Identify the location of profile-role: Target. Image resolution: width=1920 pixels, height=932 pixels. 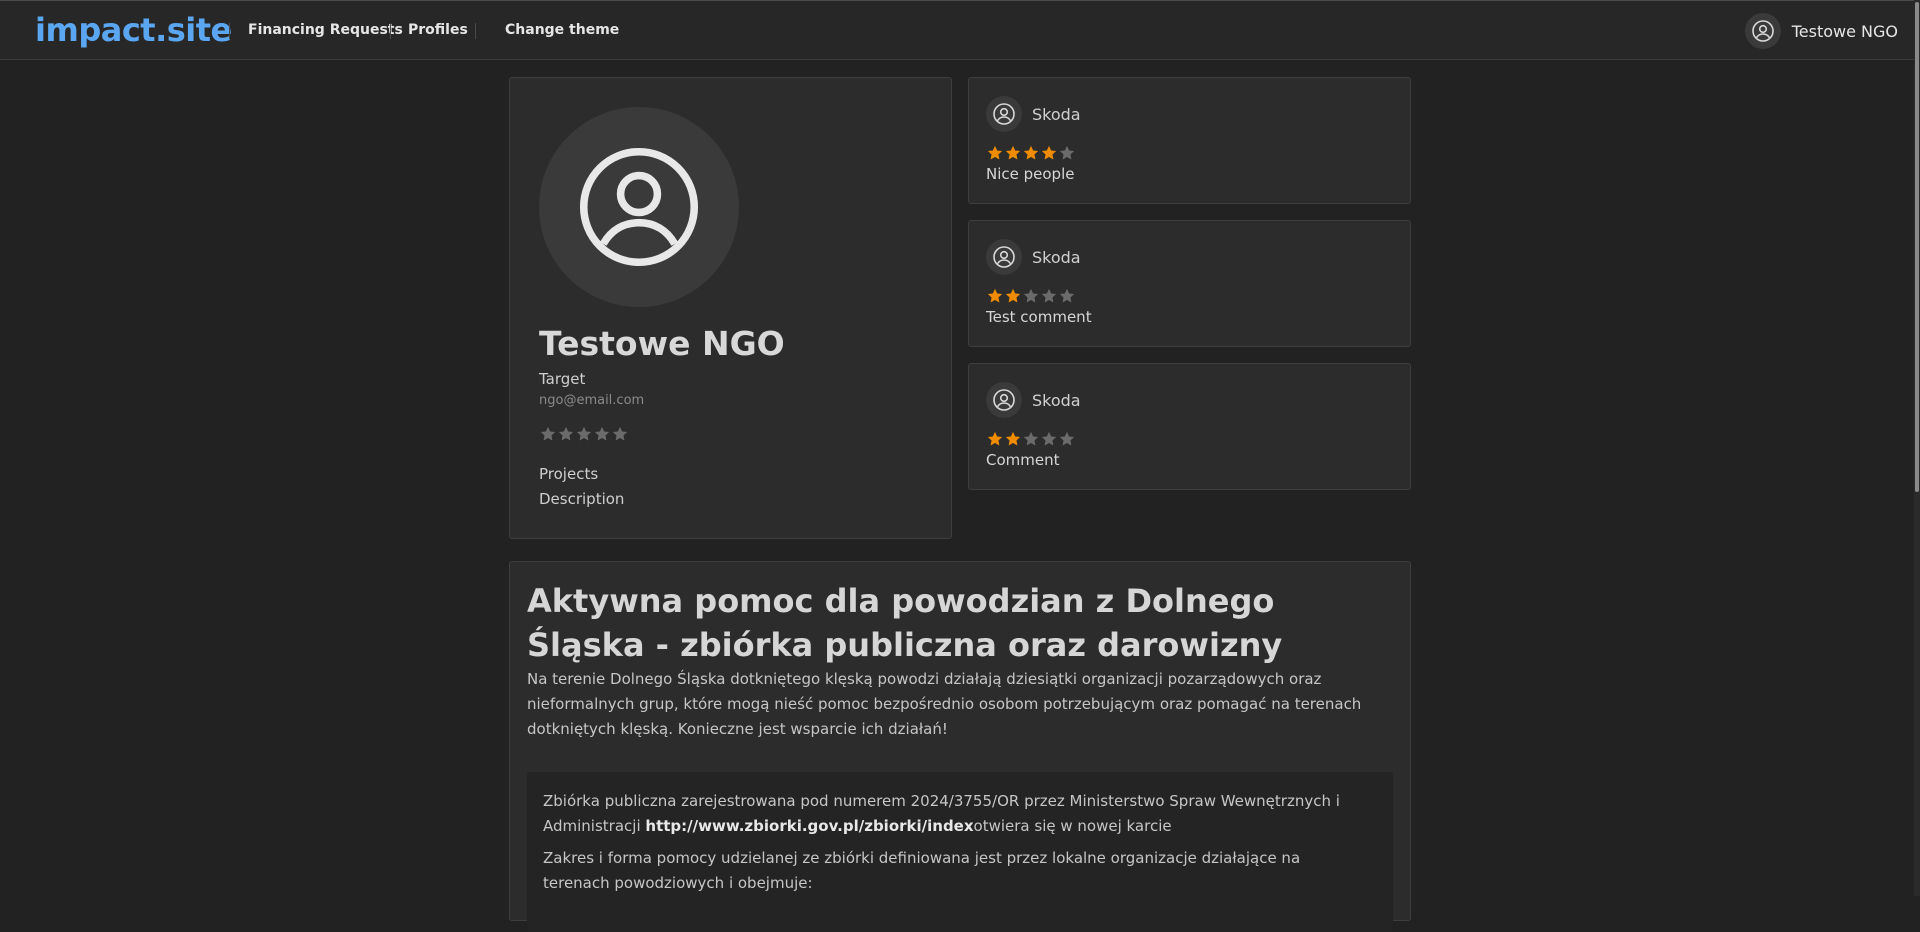
(562, 379).